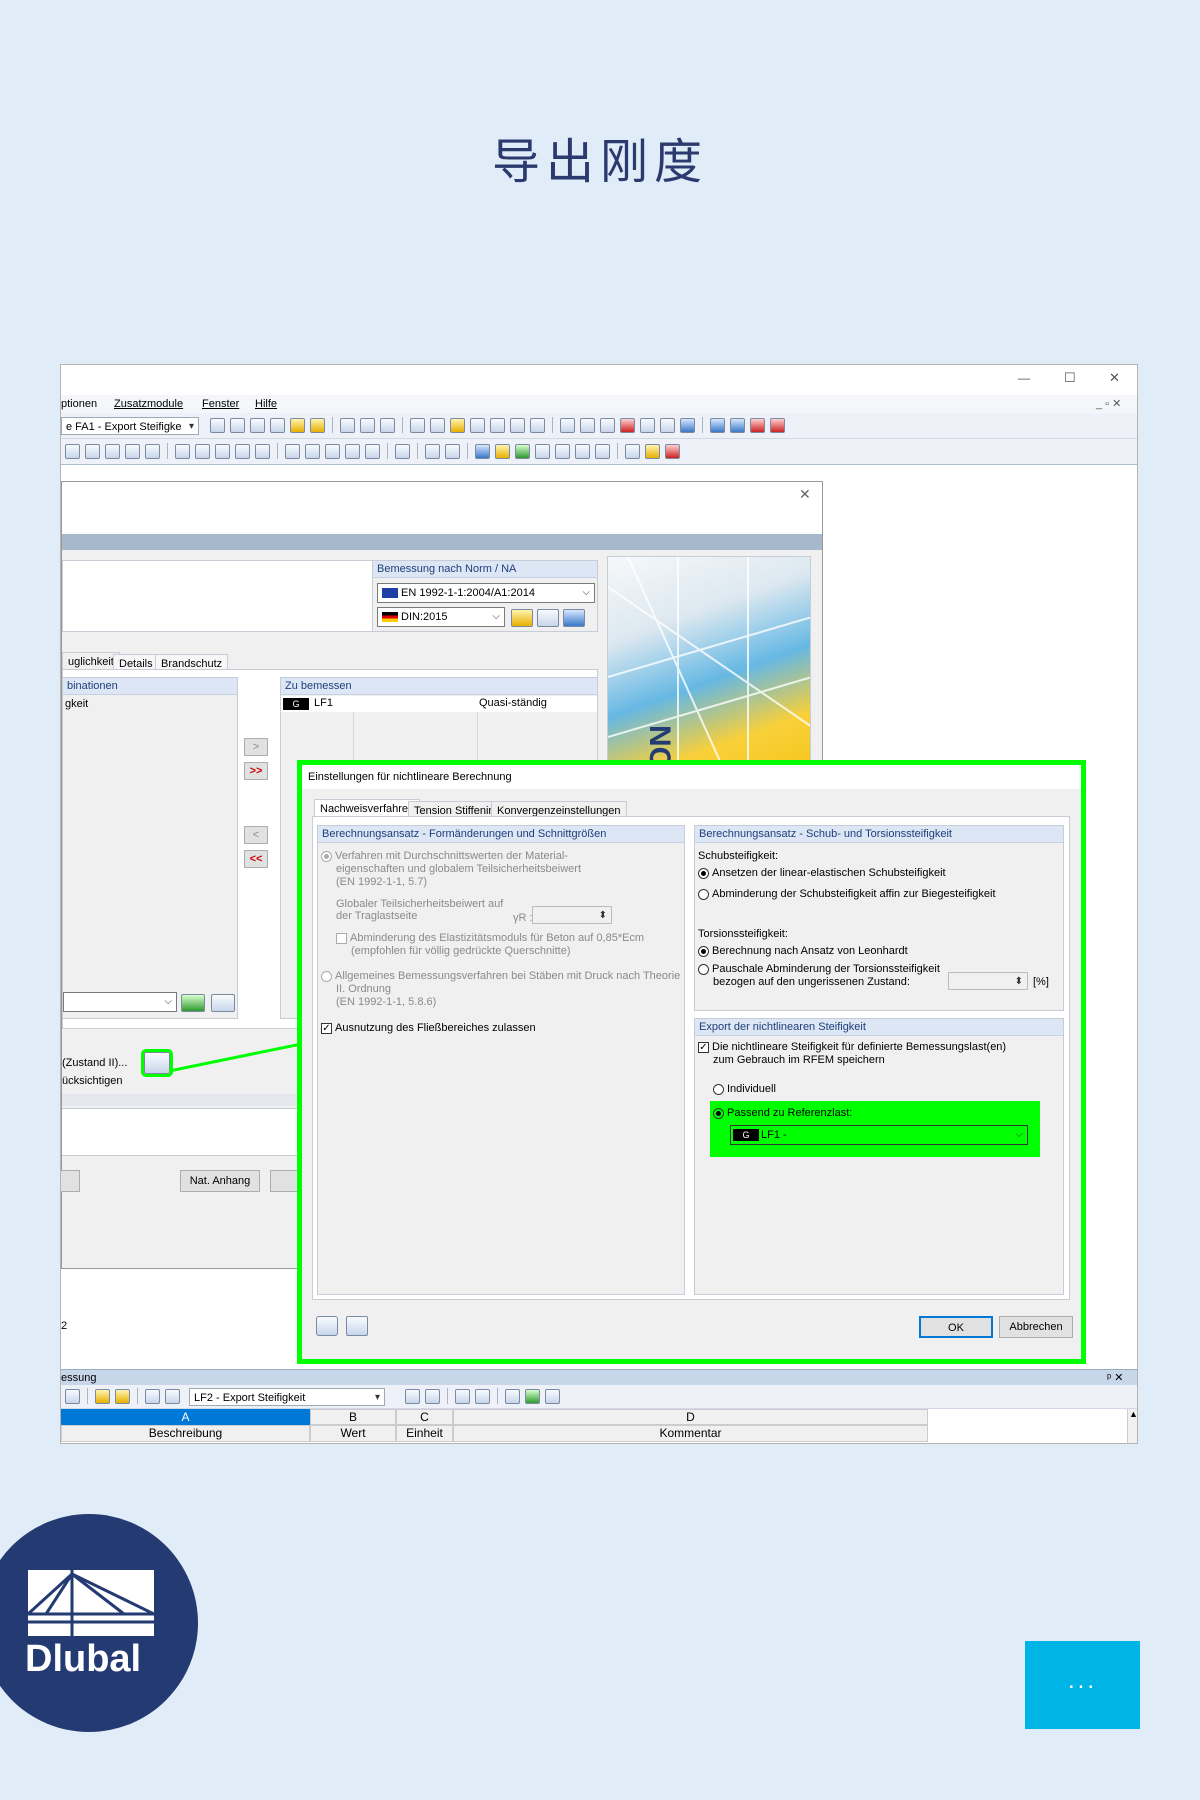 The height and width of the screenshot is (1800, 1200). I want to click on t2e-icon, so click(152, 451).